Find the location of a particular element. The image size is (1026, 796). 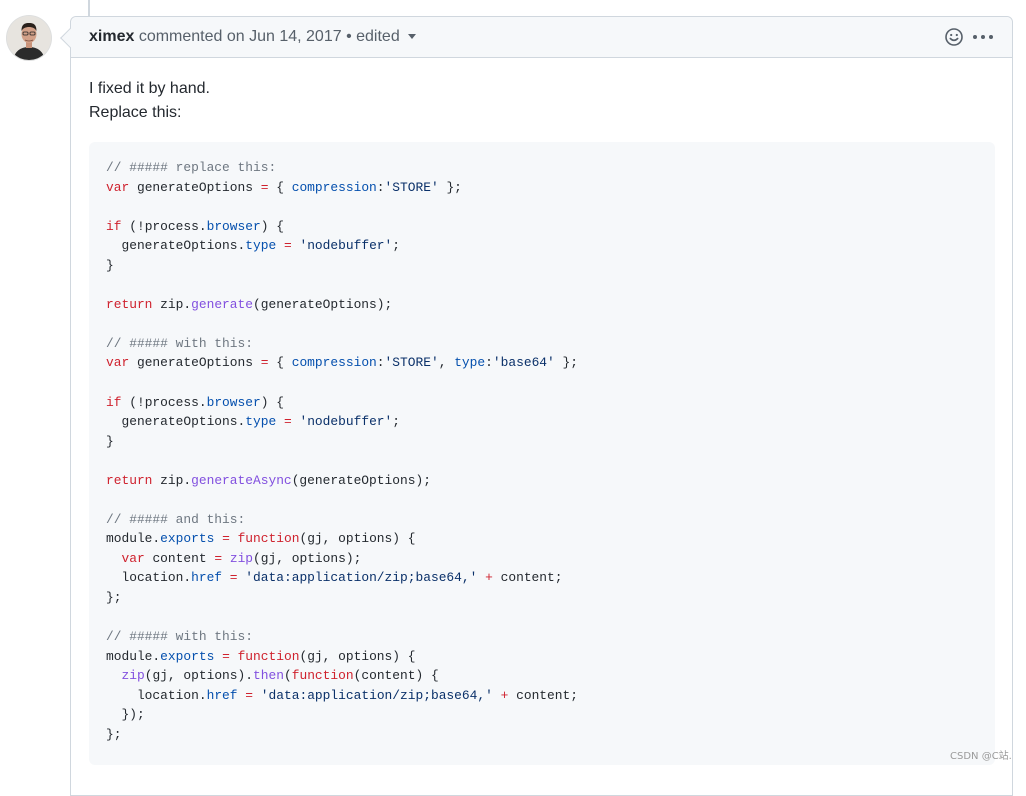

avatar-image is located at coordinates (29, 38).